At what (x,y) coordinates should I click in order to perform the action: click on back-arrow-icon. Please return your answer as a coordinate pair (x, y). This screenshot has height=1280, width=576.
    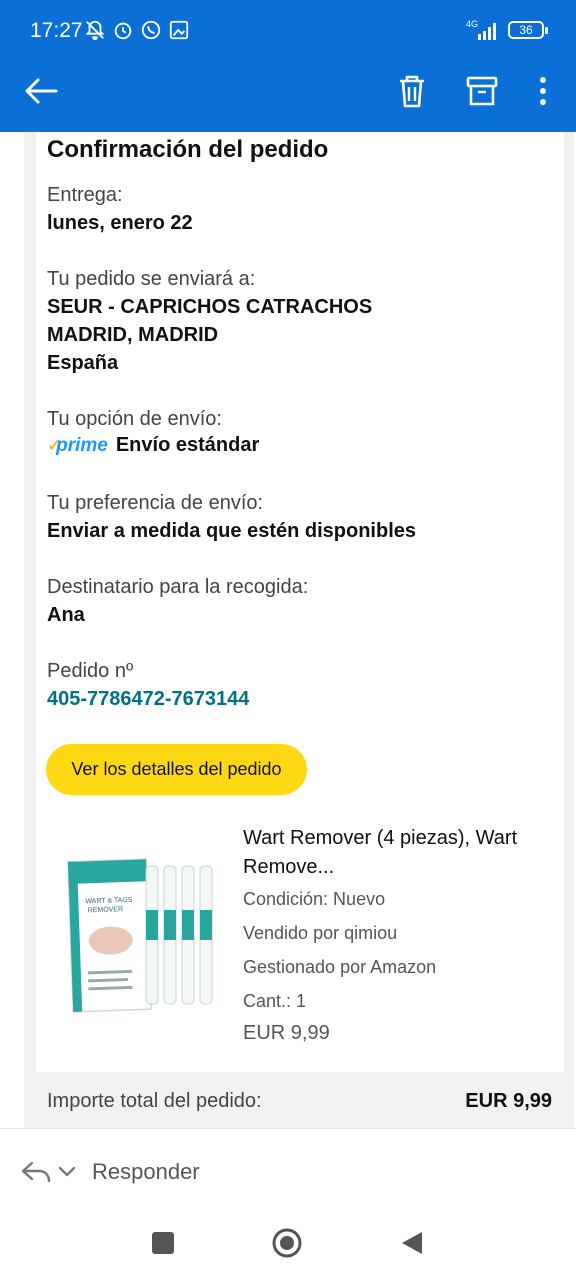
    Looking at the image, I should click on (41, 91).